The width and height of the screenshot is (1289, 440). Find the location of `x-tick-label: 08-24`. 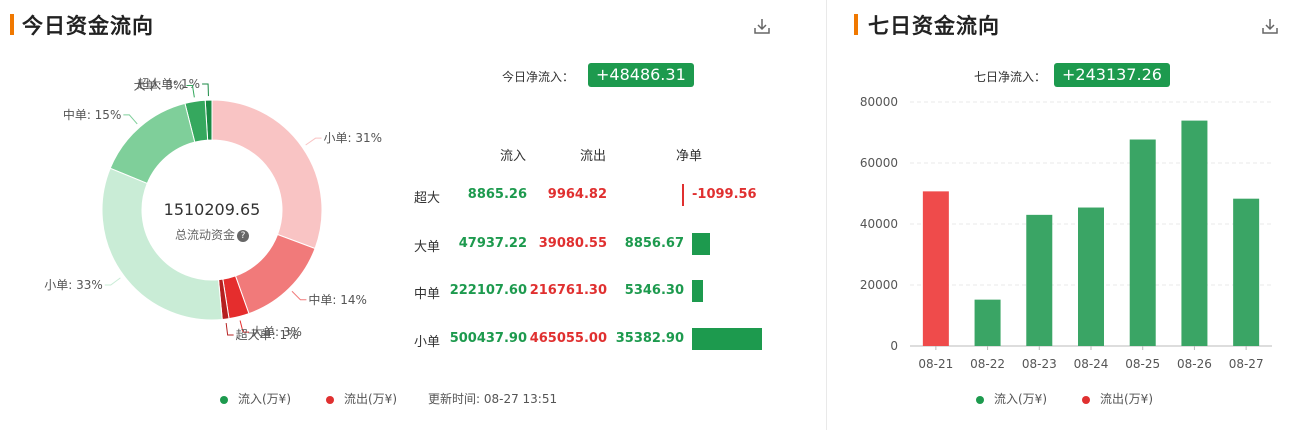

x-tick-label: 08-24 is located at coordinates (1091, 364).